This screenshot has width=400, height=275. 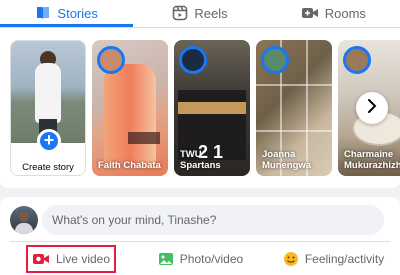 I want to click on composer-actions: Live video Photo/video Feeling/activity, so click(x=200, y=259).